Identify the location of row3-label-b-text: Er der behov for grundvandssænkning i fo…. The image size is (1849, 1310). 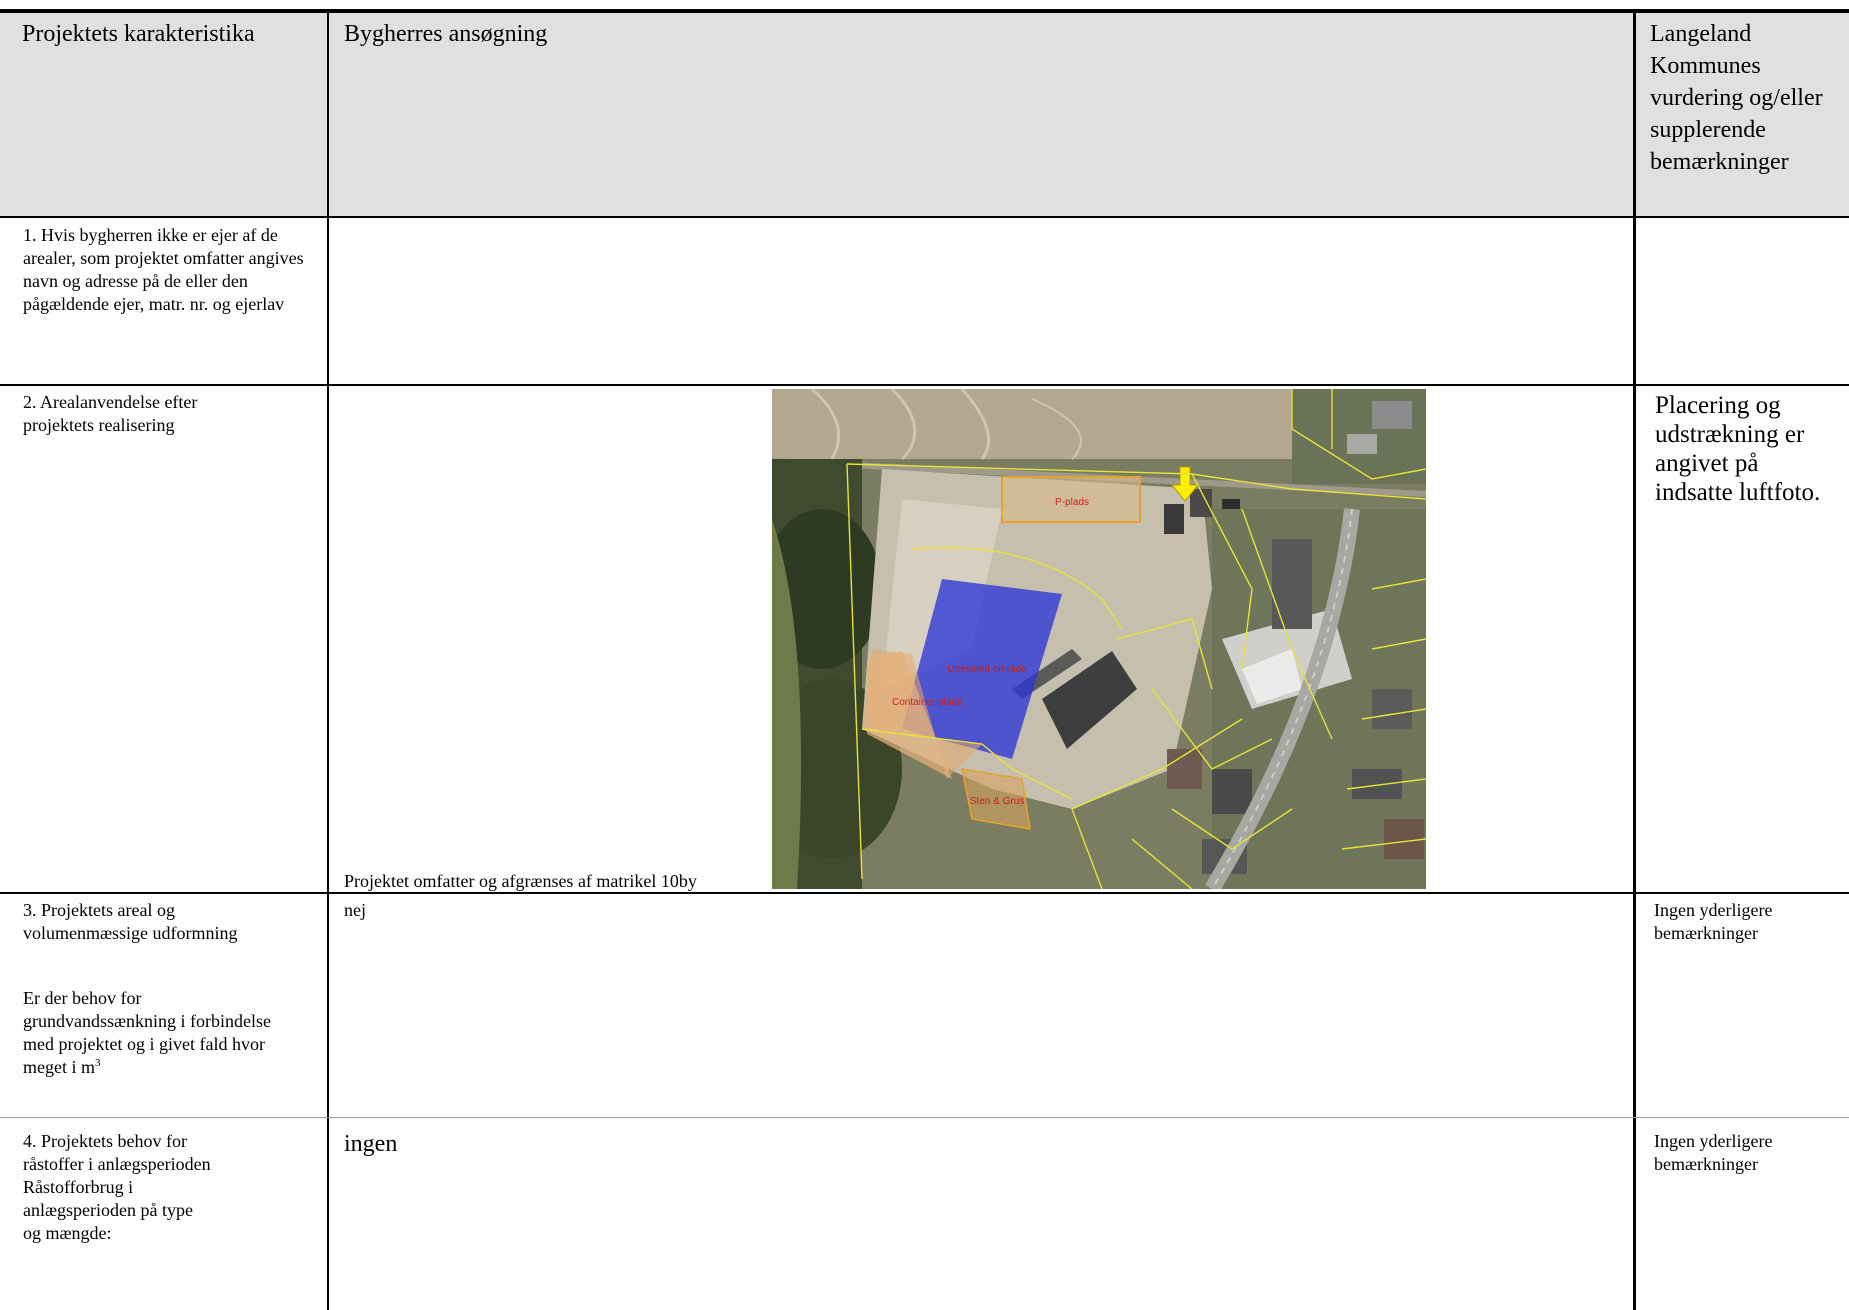
(147, 1032).